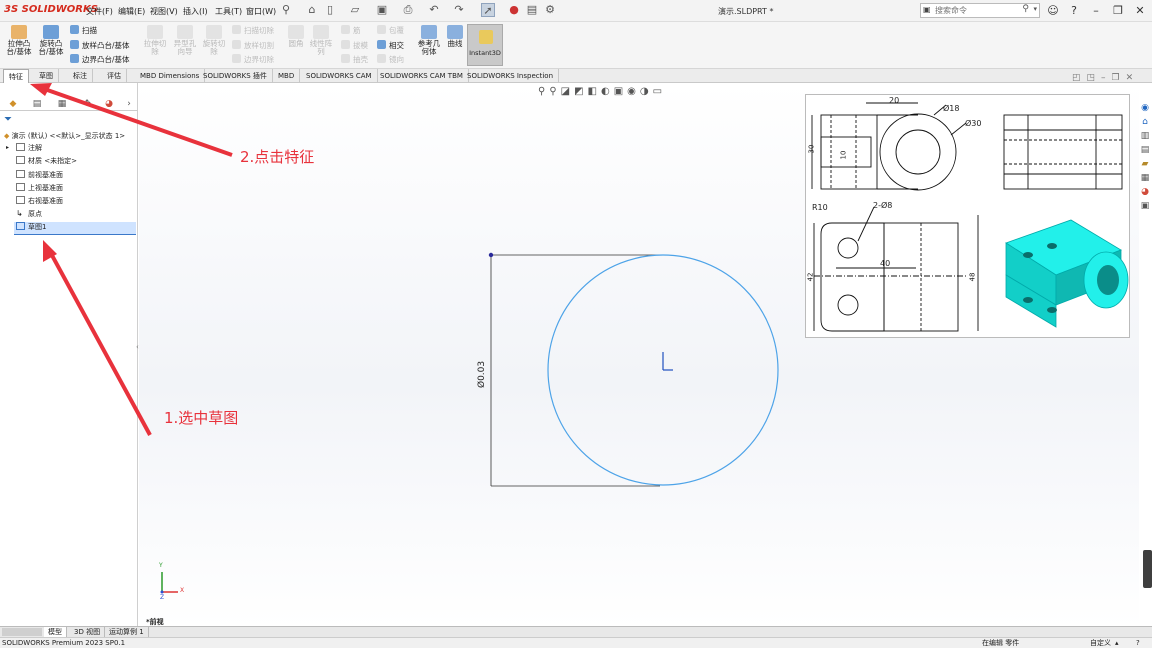 The height and width of the screenshot is (648, 1152). Describe the element at coordinates (1108, 280) in the screenshot. I see `part-bore` at that location.